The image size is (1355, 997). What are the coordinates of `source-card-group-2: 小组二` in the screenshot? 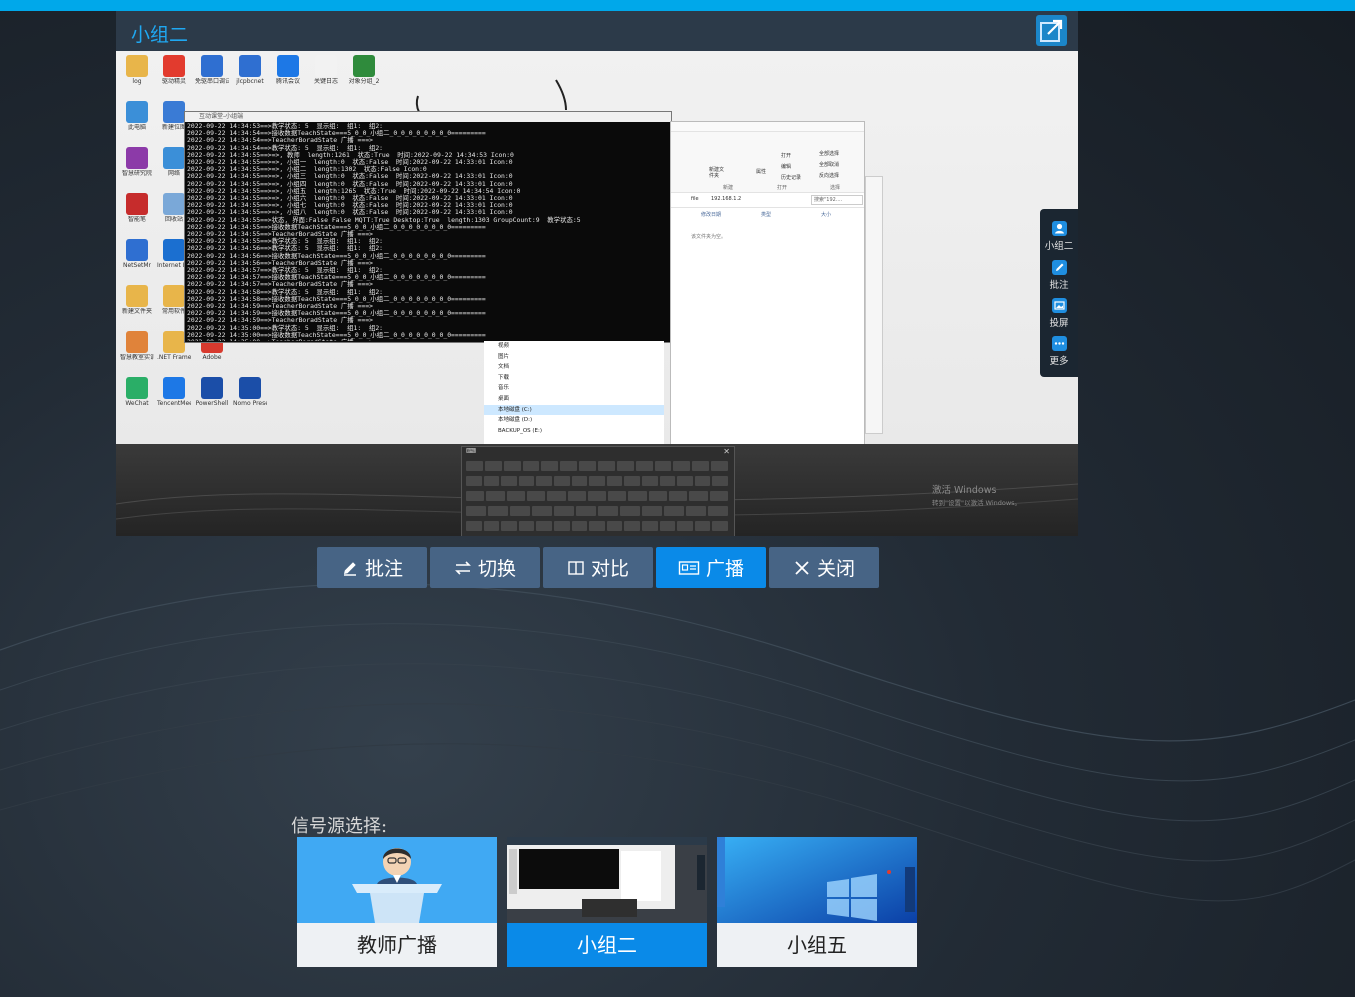 It's located at (607, 902).